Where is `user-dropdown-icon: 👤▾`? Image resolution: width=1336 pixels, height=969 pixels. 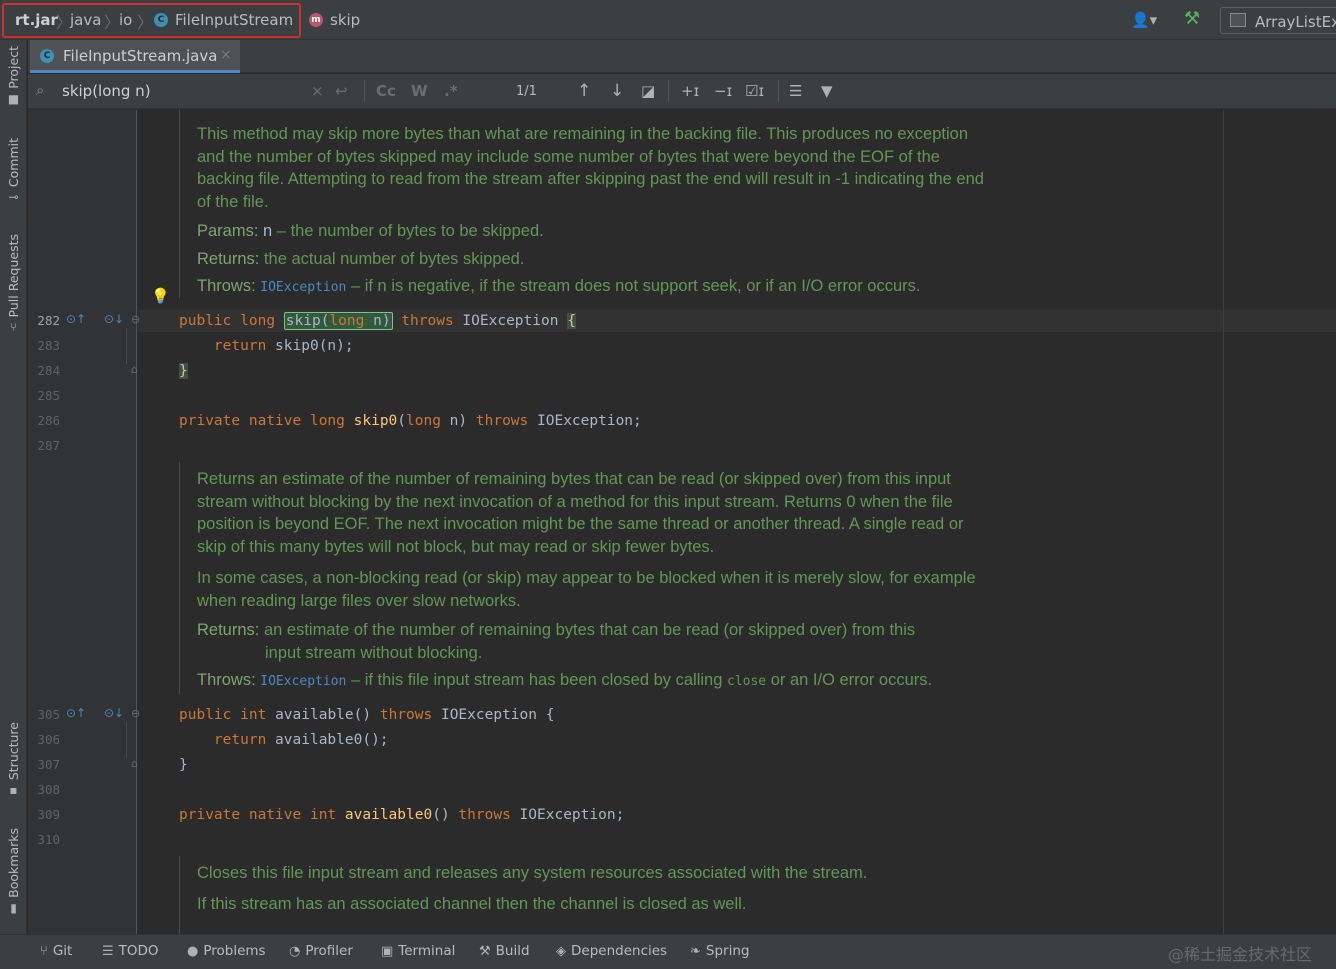
user-dropdown-icon: 👤▾ is located at coordinates (1144, 20).